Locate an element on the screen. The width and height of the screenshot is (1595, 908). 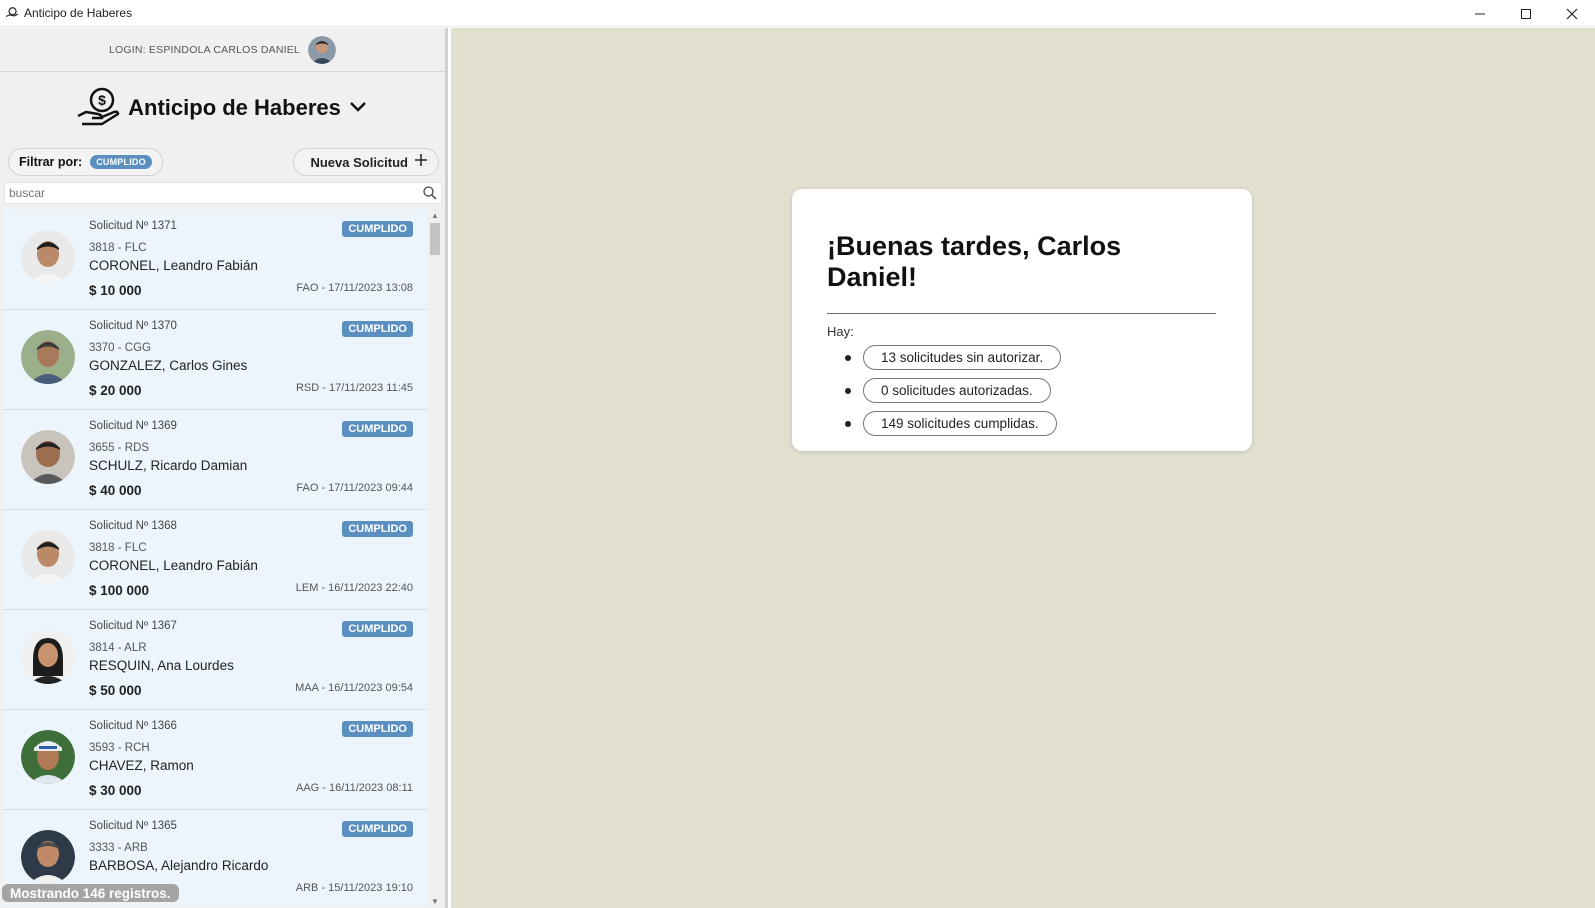
login-label: LOGIN: ESPINDOLA CARLOS DANIEL is located at coordinates (204, 49).